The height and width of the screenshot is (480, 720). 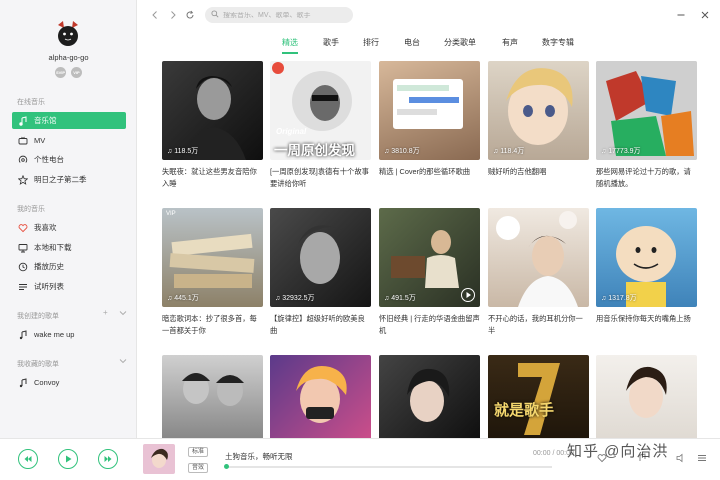 I want to click on previous-button, so click(x=28, y=459).